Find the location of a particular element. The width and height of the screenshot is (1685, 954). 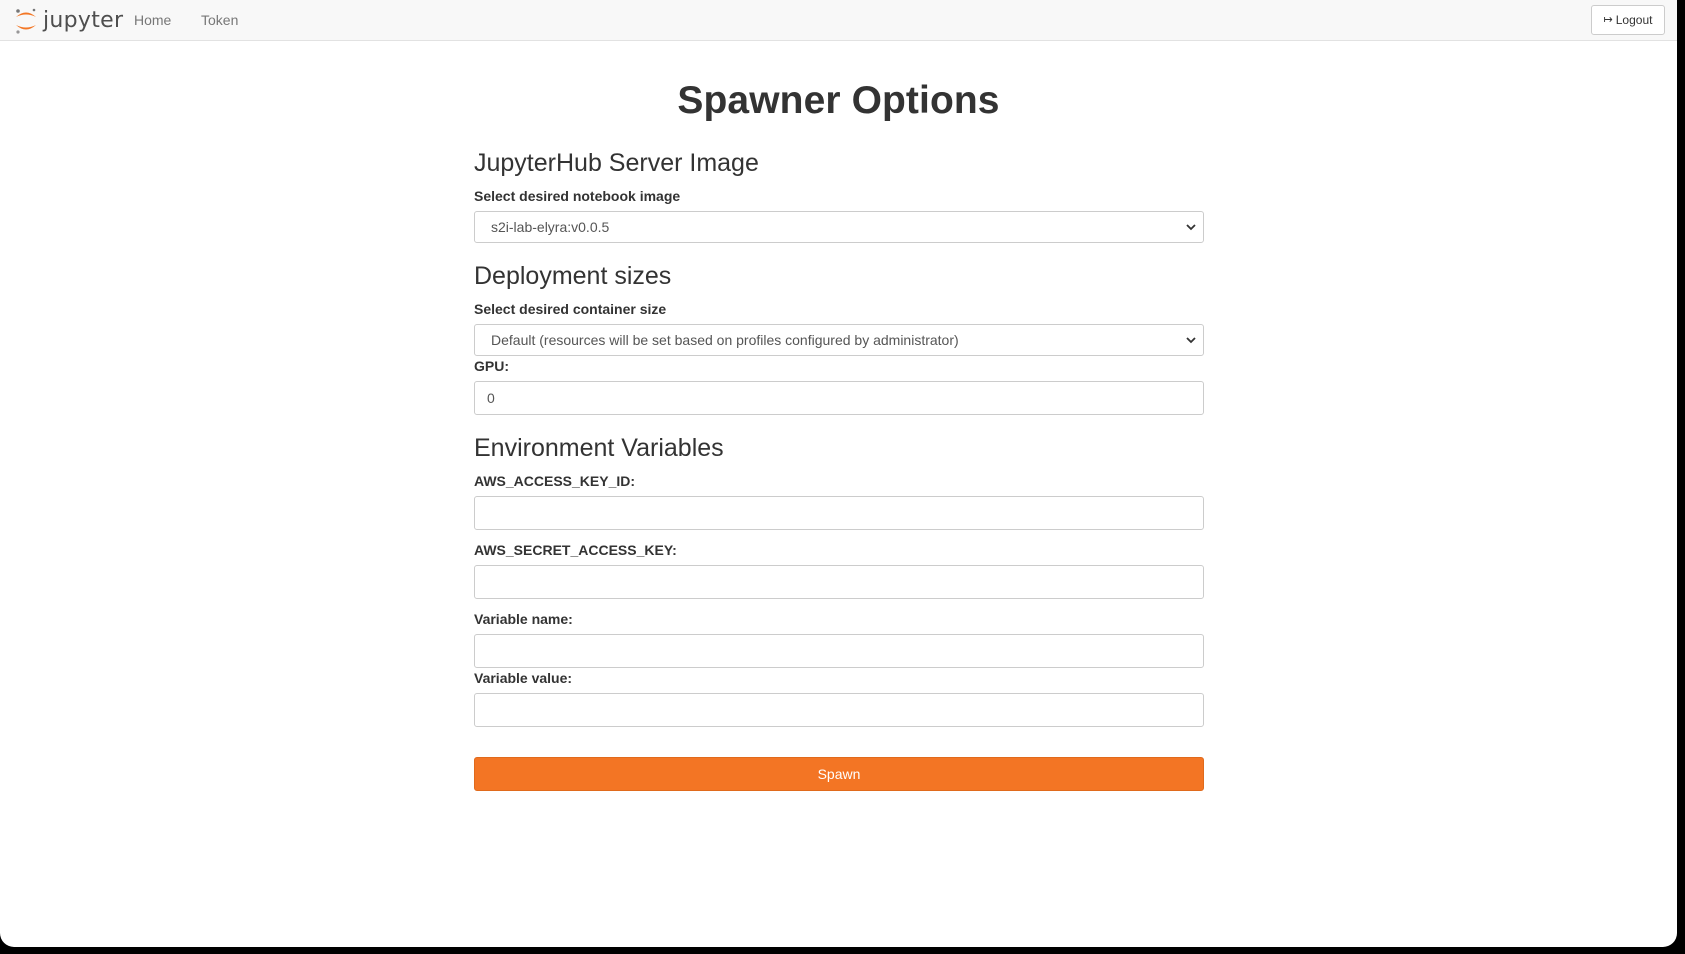

jupyter-logo: jupyter is located at coordinates (68, 20).